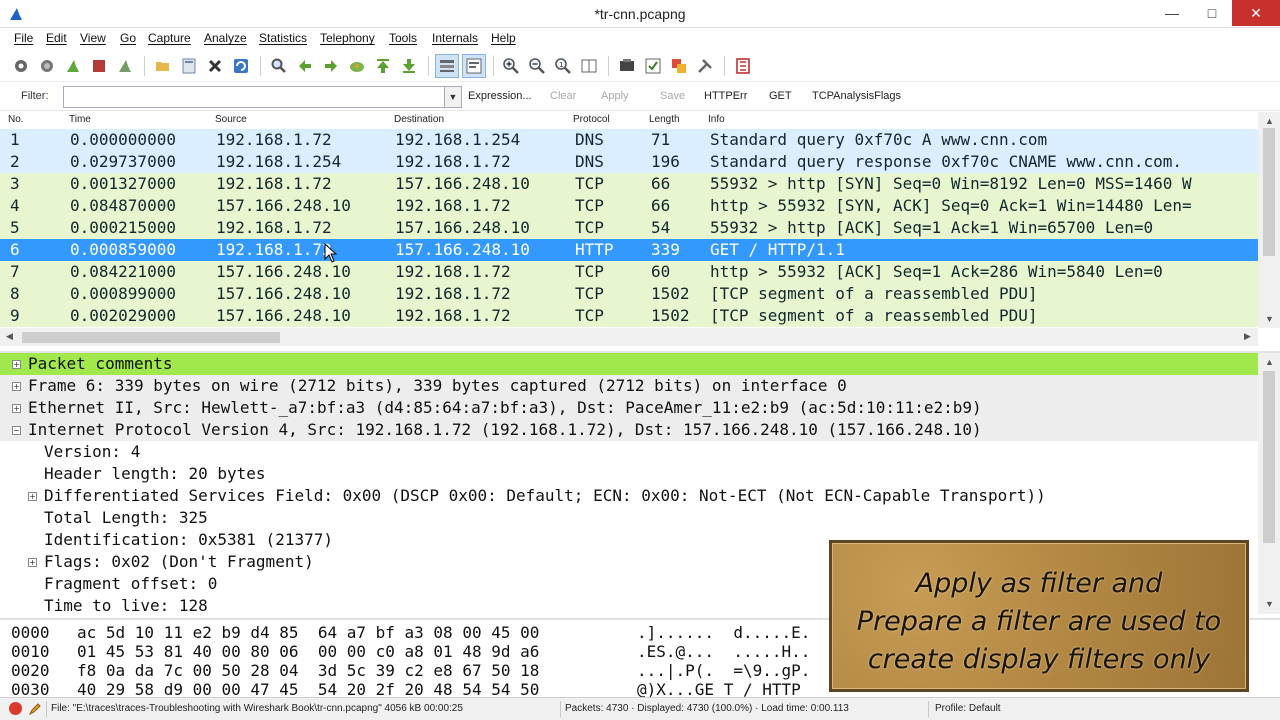  I want to click on menu-edit: Edit, so click(56, 38).